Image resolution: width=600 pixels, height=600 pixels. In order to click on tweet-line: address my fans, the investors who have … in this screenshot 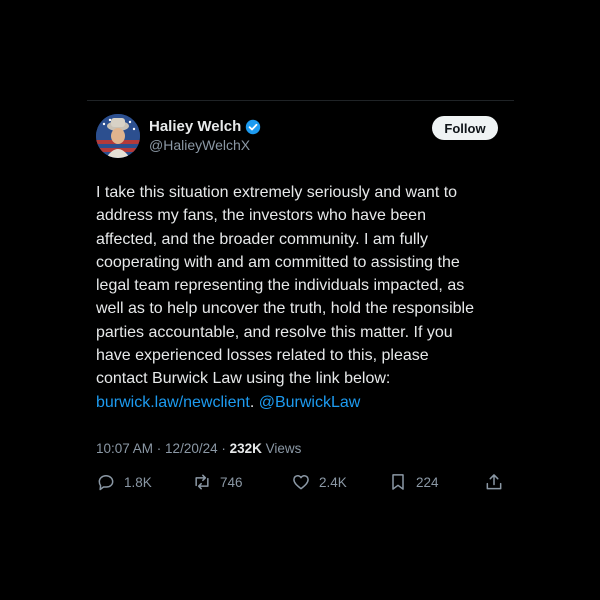, I will do `click(261, 216)`.